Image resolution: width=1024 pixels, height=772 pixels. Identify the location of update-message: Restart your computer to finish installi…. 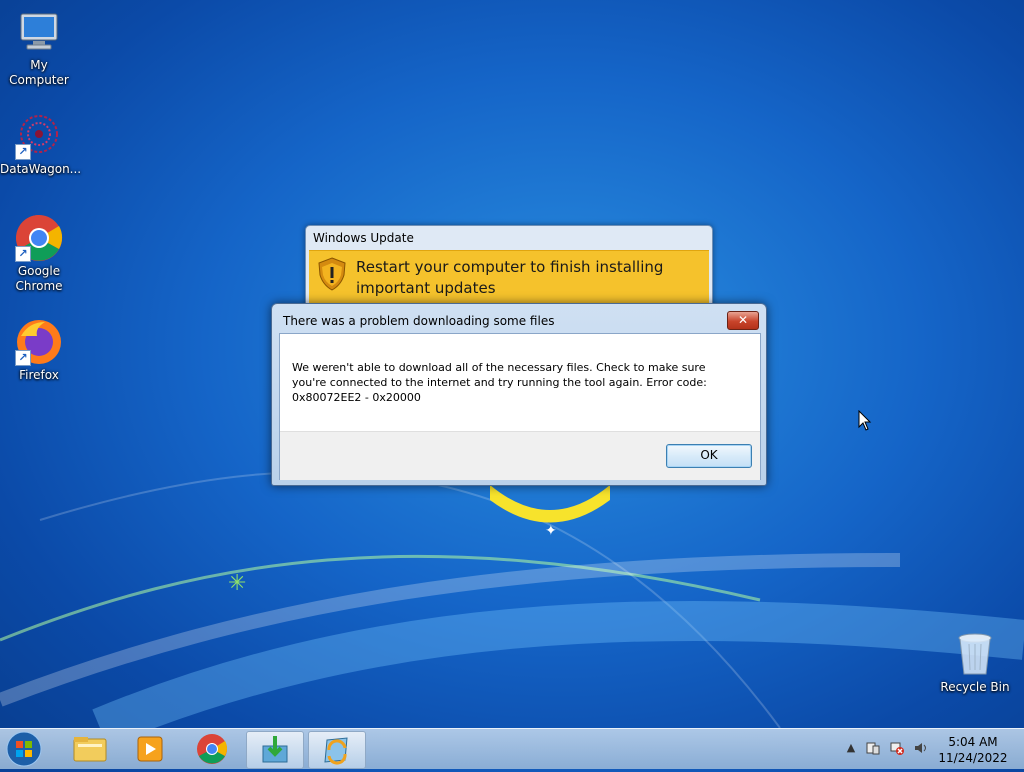
(510, 277).